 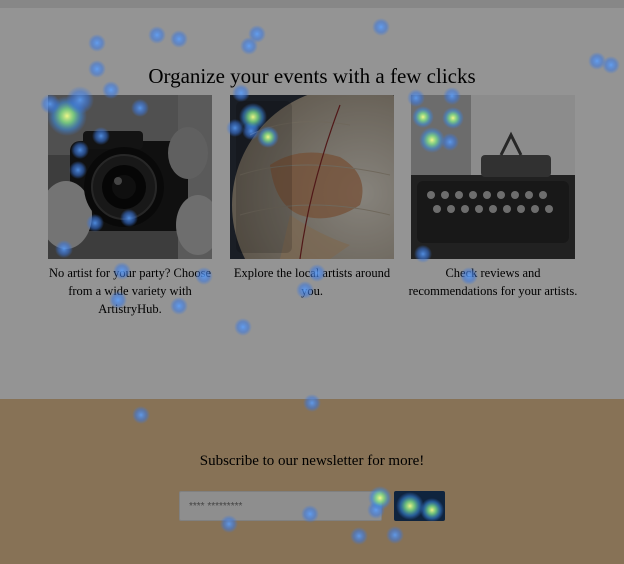 I want to click on feature-caption-local: Explore the local artists around you., so click(x=312, y=282).